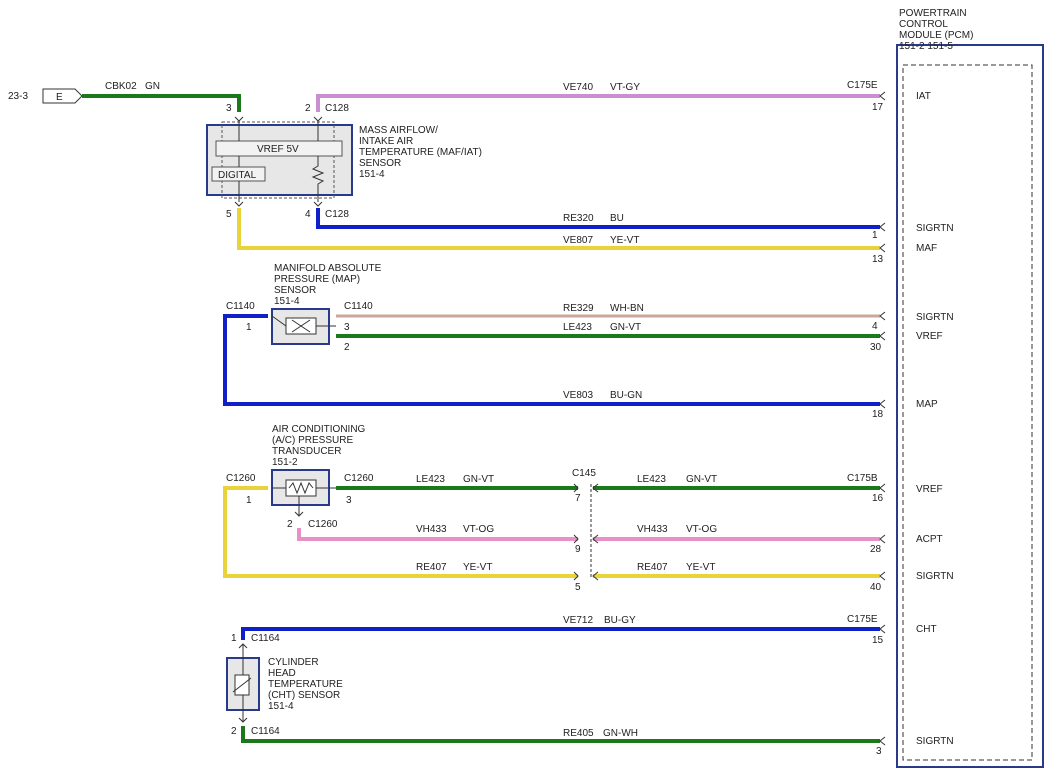 The image size is (1051, 778). What do you see at coordinates (431, 529) in the screenshot?
I see `vh433a-code: VH433` at bounding box center [431, 529].